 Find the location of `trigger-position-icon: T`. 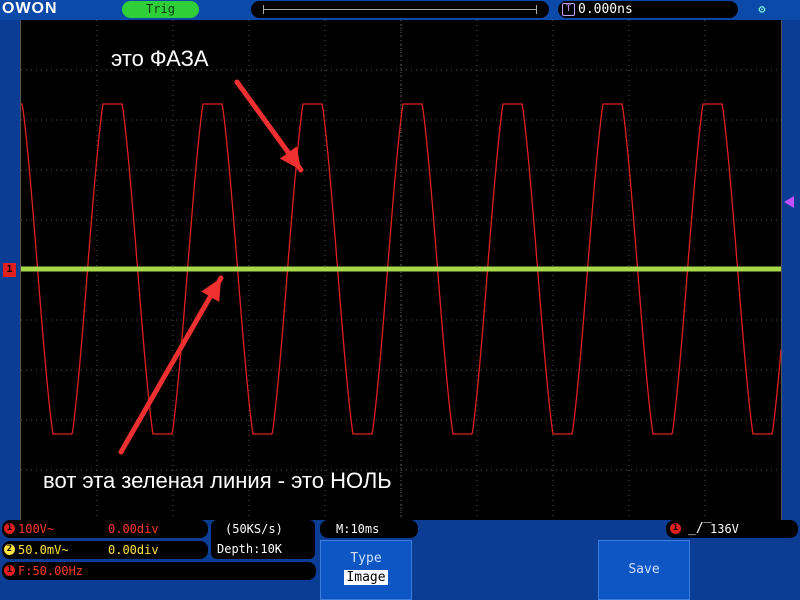

trigger-position-icon: T is located at coordinates (568, 9).